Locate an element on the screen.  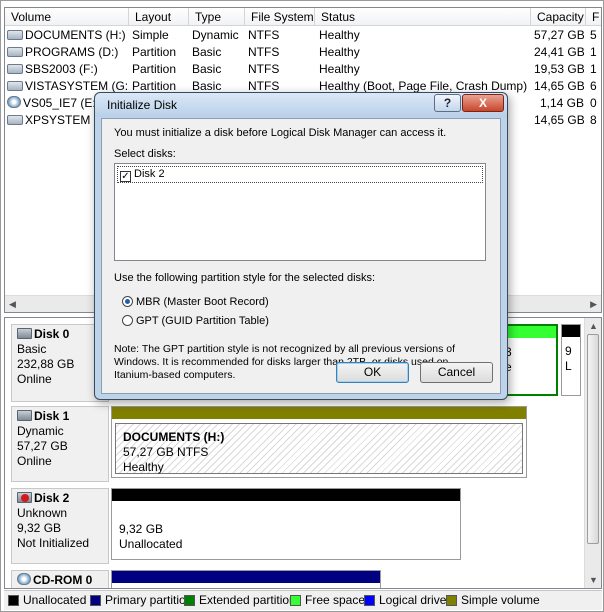
legend-label: Extended partition is located at coordinates (247, 600).